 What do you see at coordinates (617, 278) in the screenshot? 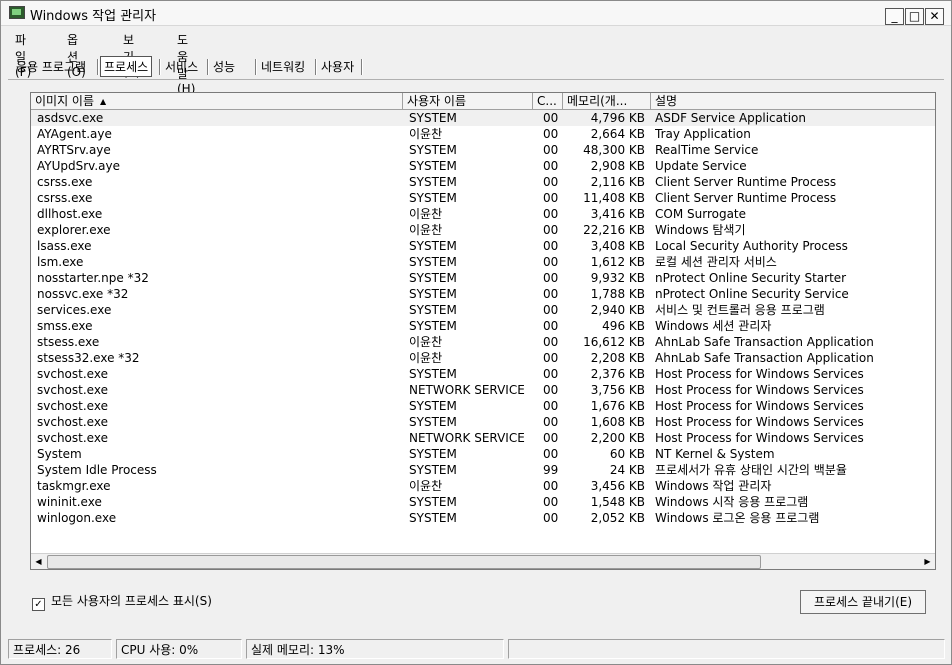
I see `process-memory: 9,932 KB` at bounding box center [617, 278].